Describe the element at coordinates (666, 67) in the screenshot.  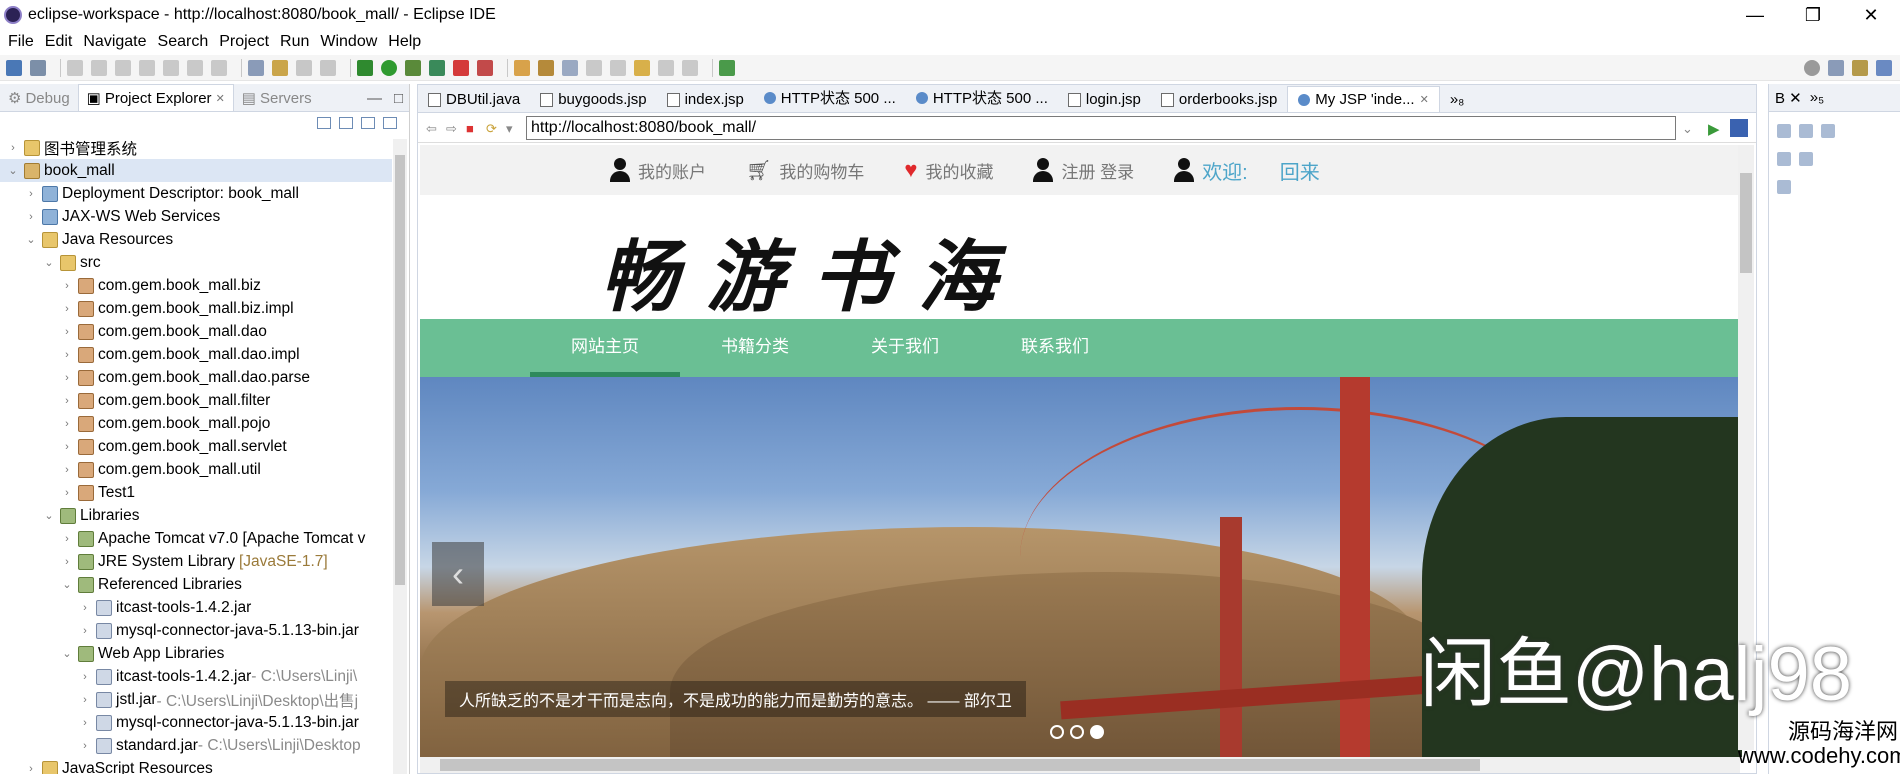
I see `back-icon` at that location.